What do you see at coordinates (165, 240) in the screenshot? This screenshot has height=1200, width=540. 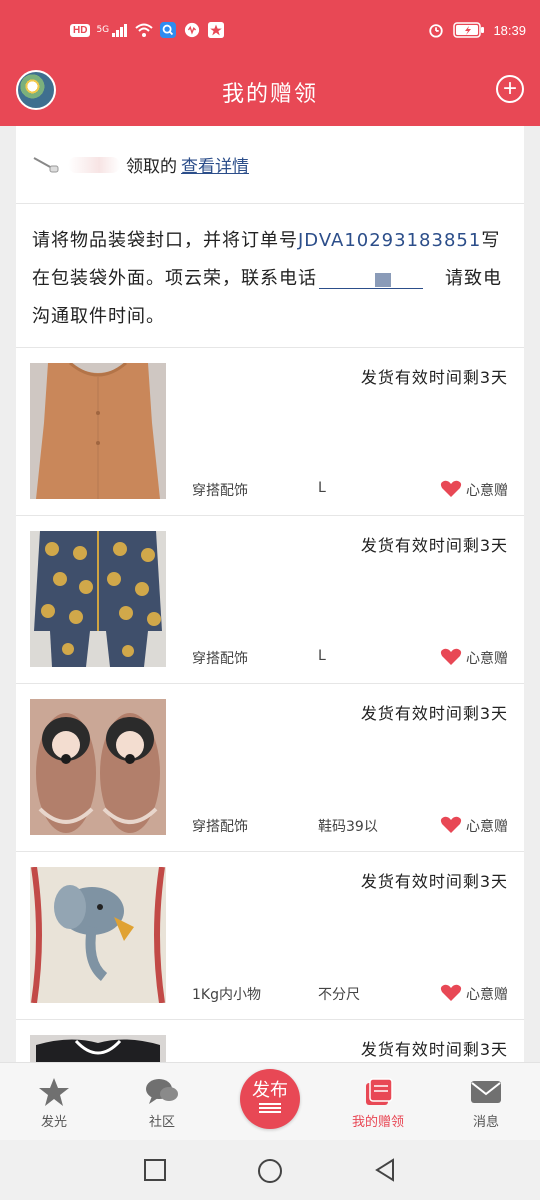 I see `notice-before: 请将物品装袋封口，并将订单号` at bounding box center [165, 240].